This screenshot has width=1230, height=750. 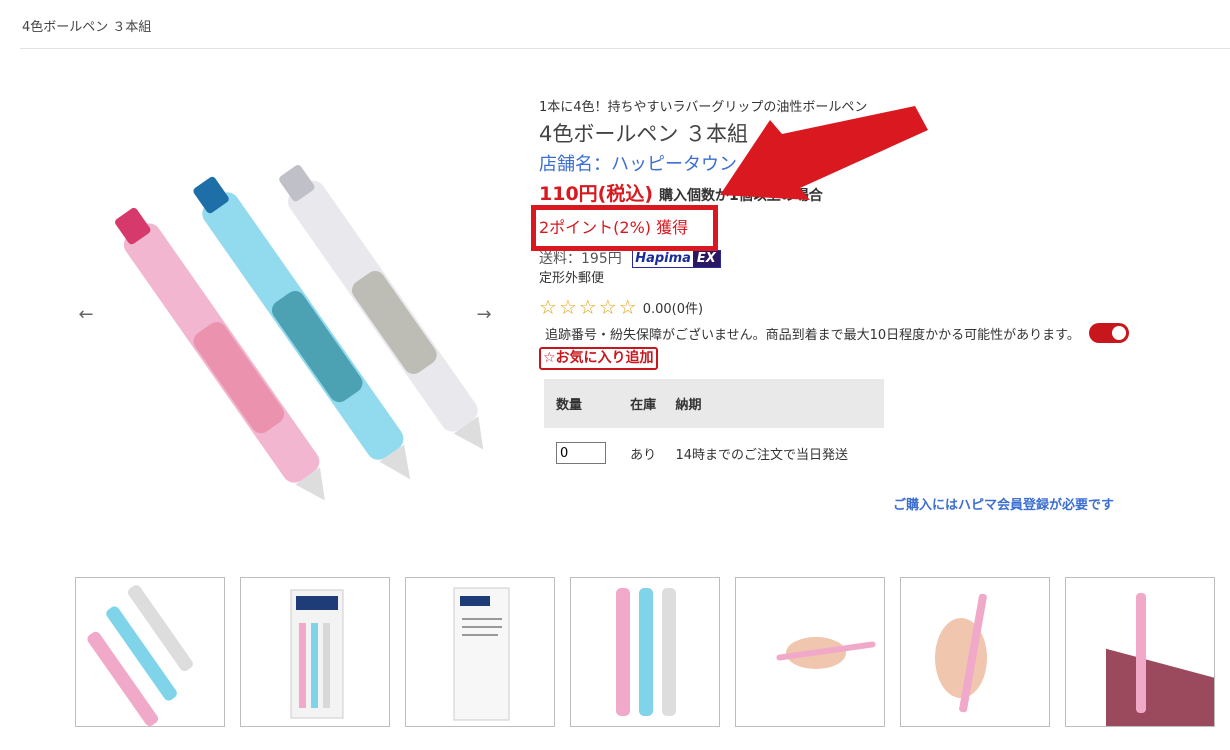 I want to click on main-product-image, so click(x=299, y=333).